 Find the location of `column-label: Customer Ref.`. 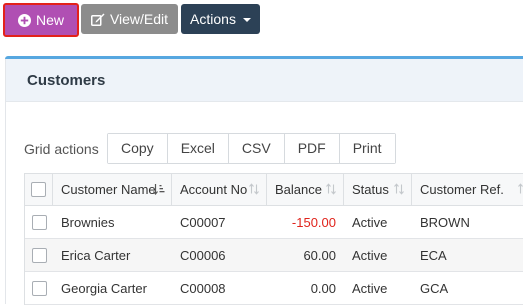

column-label: Customer Ref. is located at coordinates (462, 189).